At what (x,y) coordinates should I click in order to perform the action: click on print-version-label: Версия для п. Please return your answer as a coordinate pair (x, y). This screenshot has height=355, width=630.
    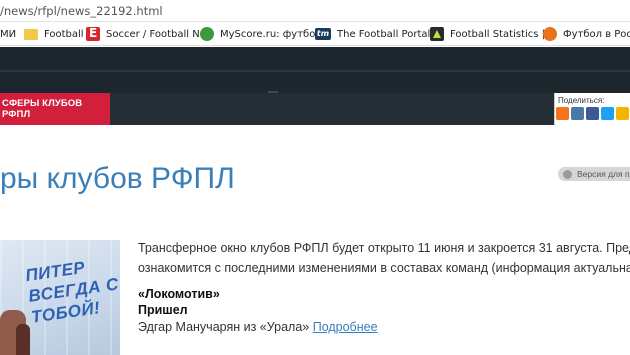
    Looking at the image, I should click on (603, 174).